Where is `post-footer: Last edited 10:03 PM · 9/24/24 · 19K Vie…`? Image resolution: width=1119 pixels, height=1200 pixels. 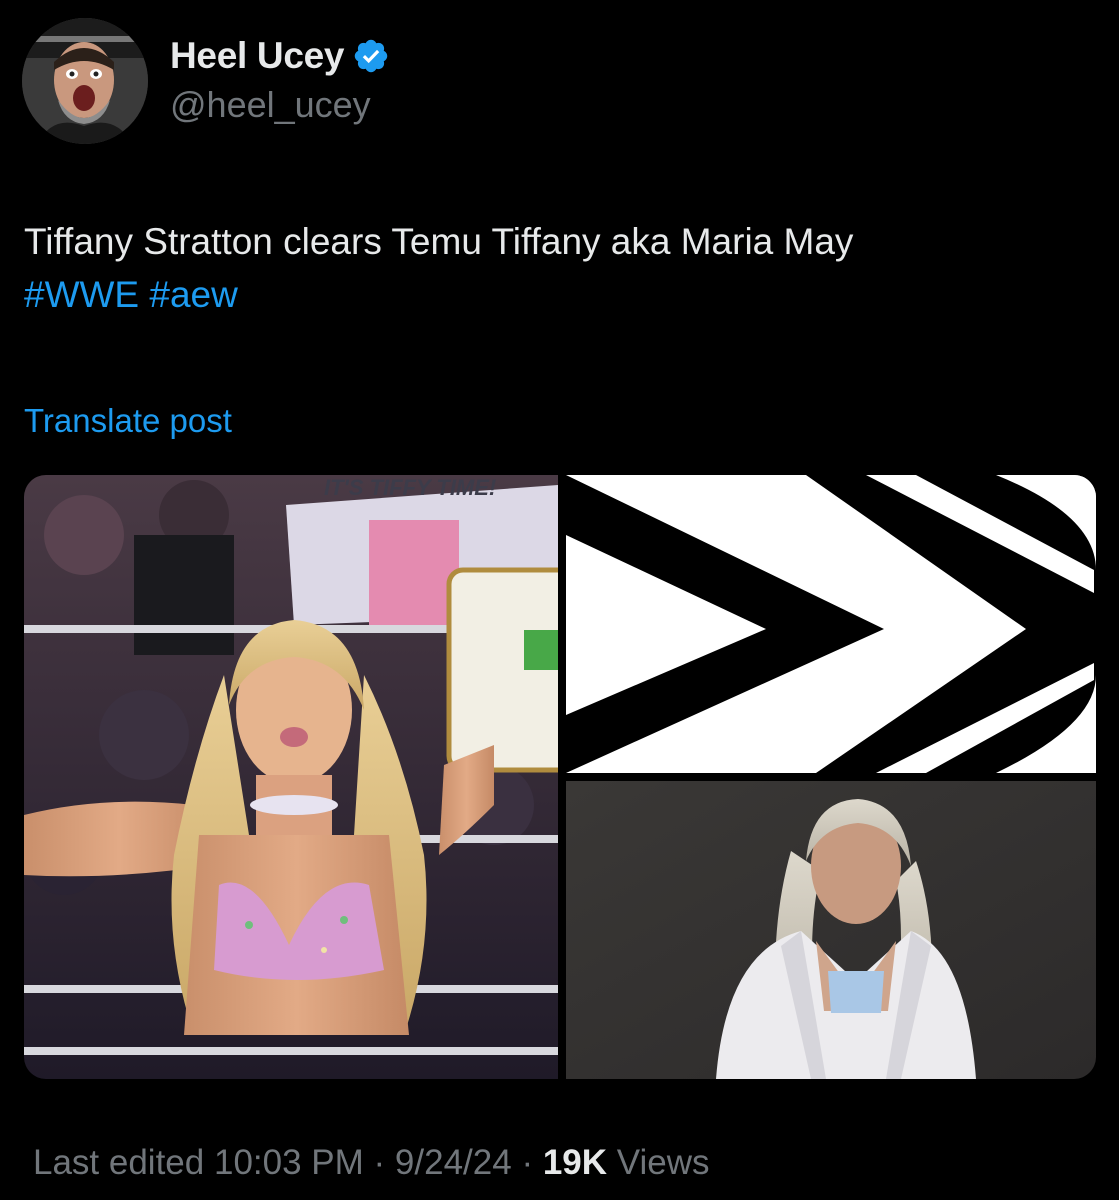
post-footer: Last edited 10:03 PM · 9/24/24 · 19K Vie… is located at coordinates (371, 1163).